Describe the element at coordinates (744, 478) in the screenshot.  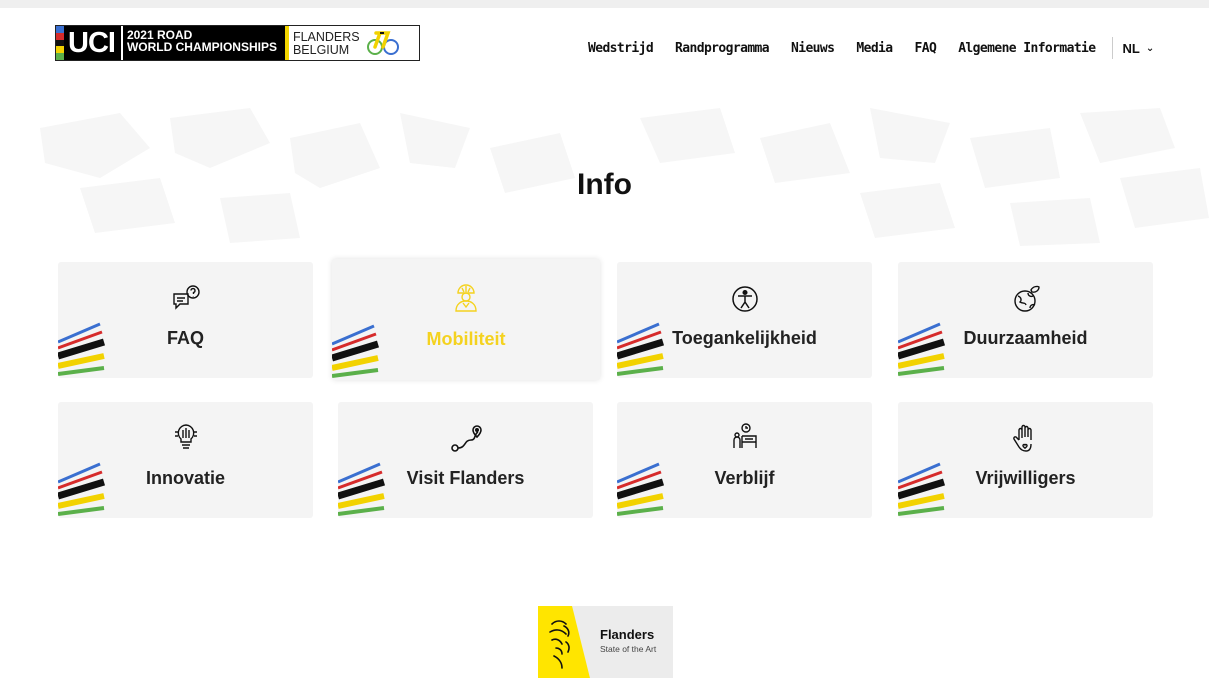
I see `card-label: Verblijf` at that location.